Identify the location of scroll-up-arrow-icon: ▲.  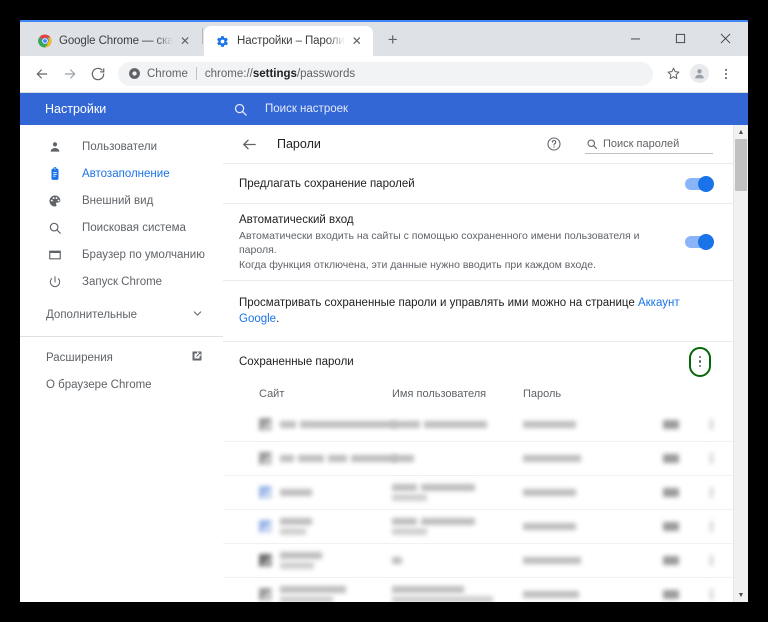
(741, 132).